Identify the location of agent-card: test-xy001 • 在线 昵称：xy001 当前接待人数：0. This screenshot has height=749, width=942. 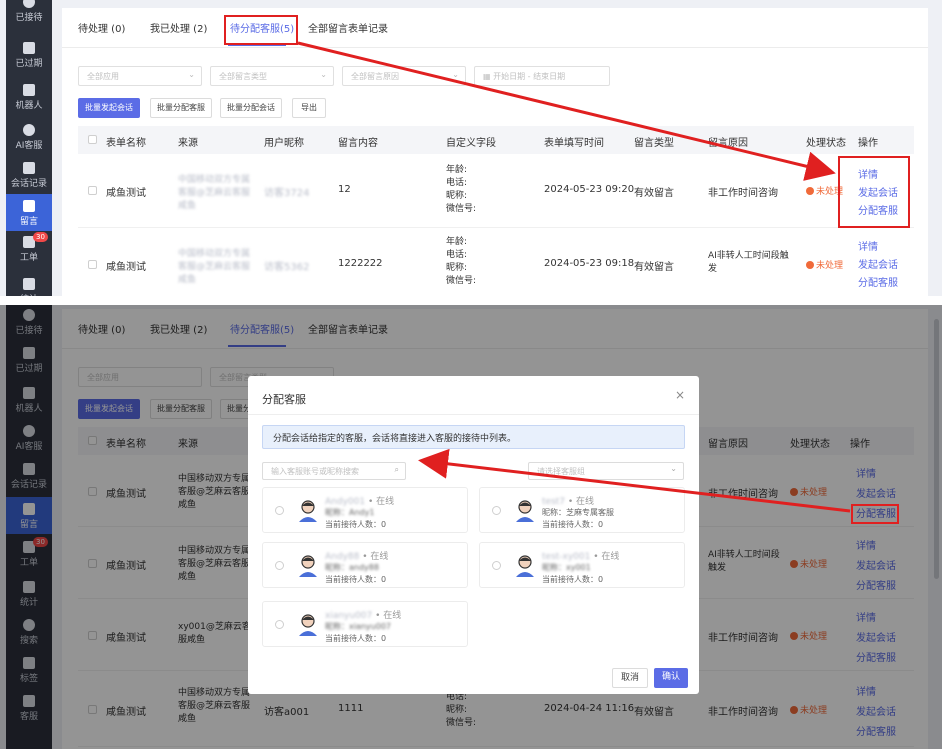
(582, 565).